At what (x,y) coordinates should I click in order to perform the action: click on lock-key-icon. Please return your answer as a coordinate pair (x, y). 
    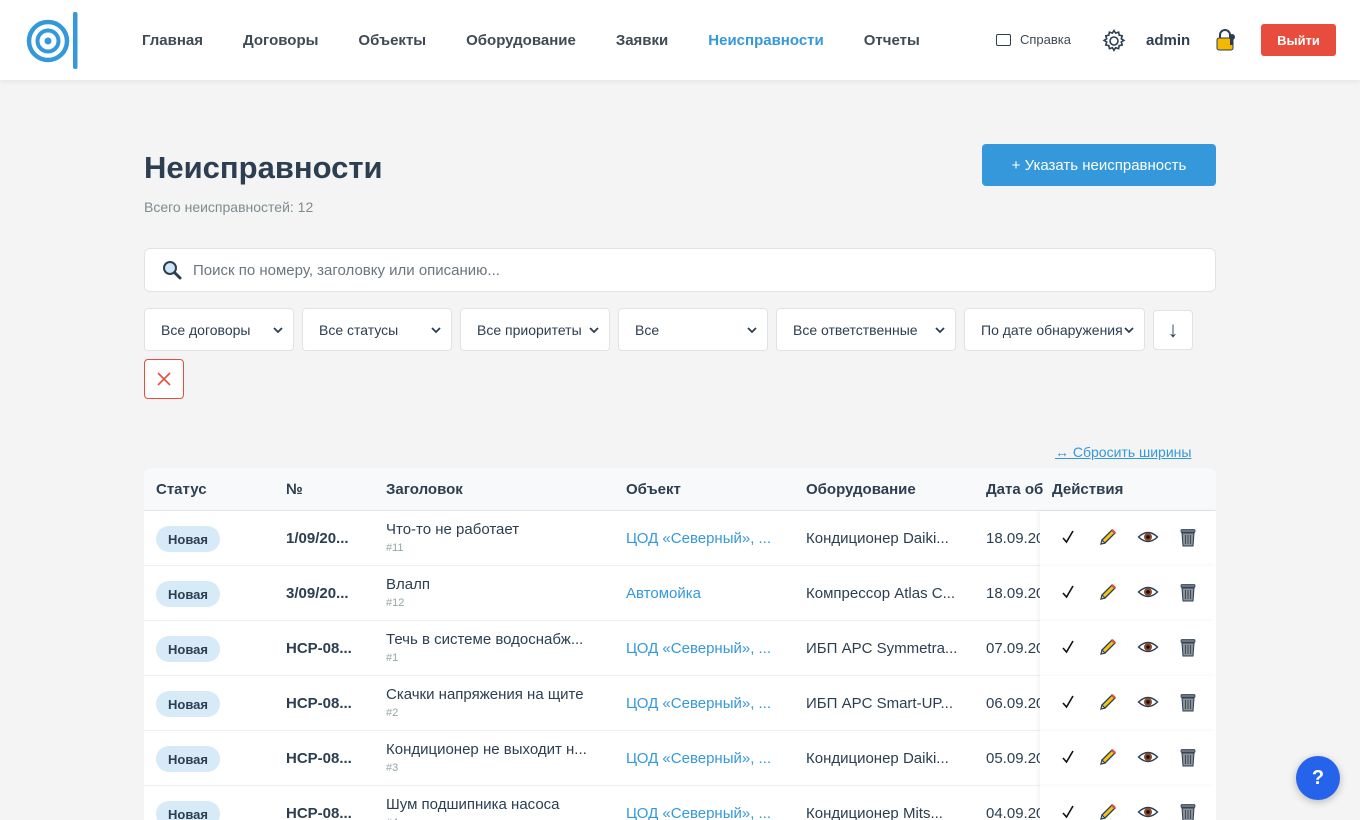
    Looking at the image, I should click on (1226, 40).